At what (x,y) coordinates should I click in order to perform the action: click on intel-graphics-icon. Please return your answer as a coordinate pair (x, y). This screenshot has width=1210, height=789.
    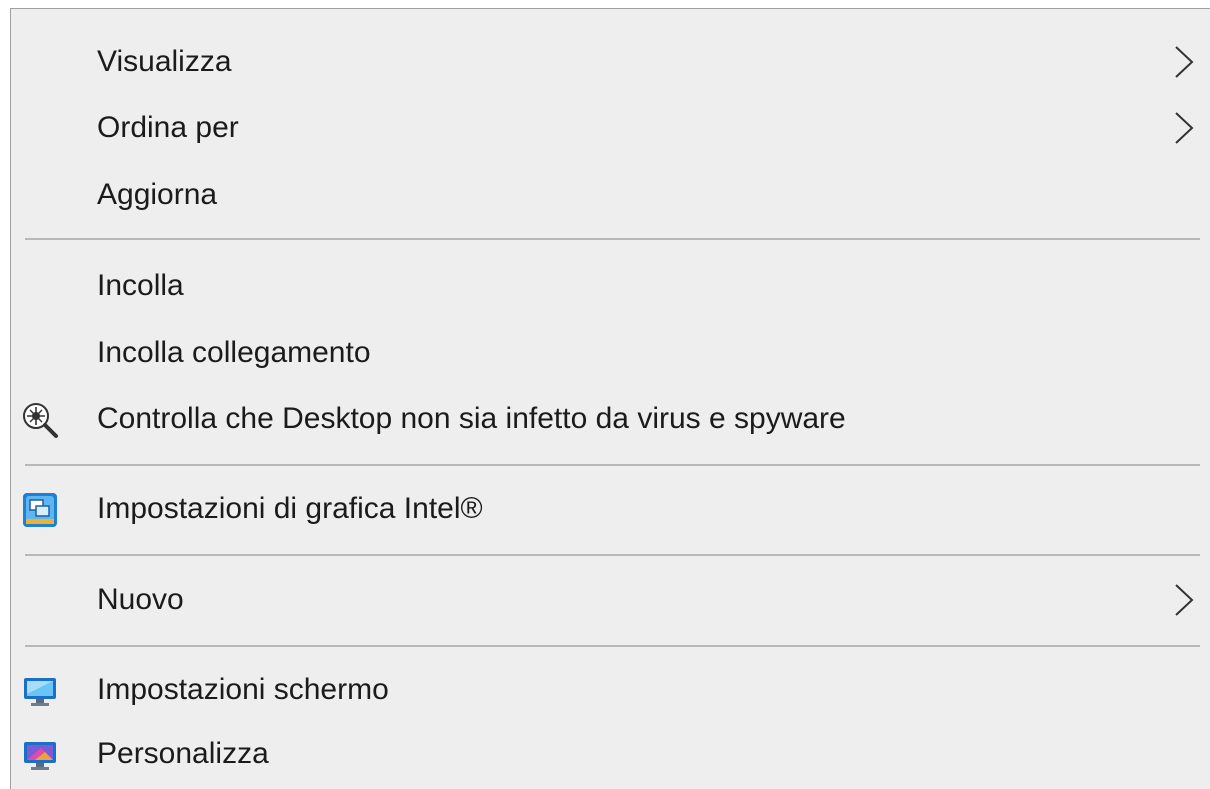
    Looking at the image, I should click on (40, 510).